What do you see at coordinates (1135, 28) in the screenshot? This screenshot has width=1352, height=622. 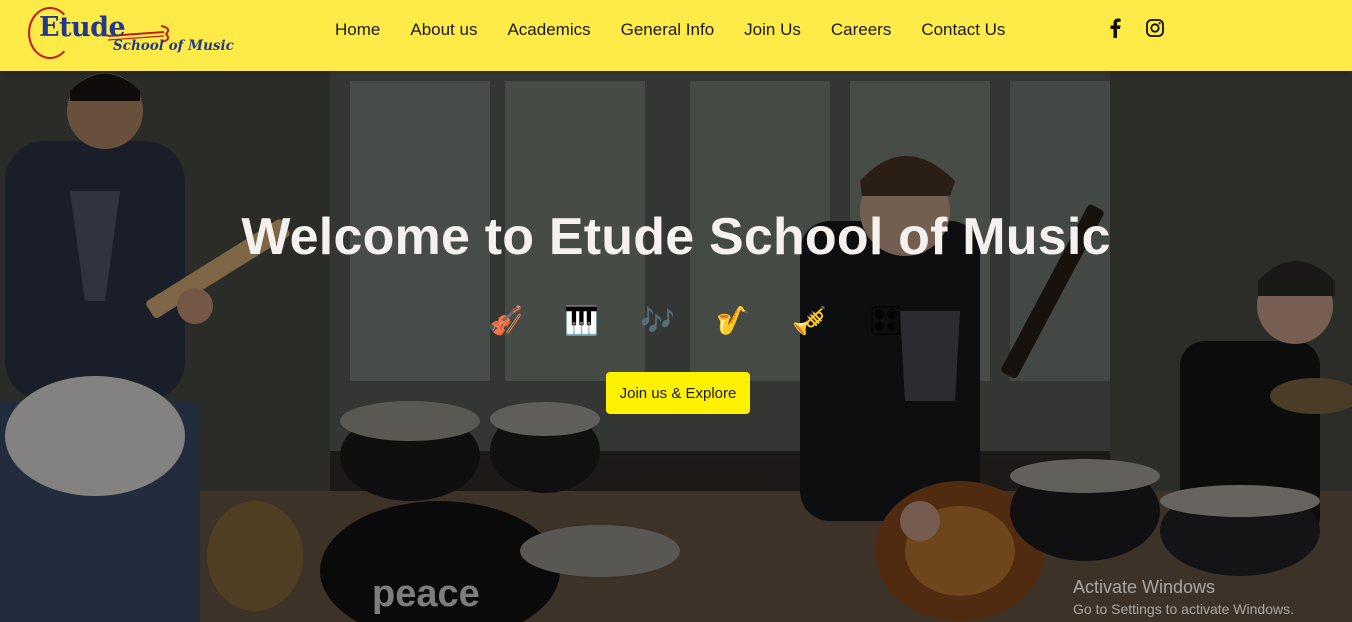 I see `social-links` at bounding box center [1135, 28].